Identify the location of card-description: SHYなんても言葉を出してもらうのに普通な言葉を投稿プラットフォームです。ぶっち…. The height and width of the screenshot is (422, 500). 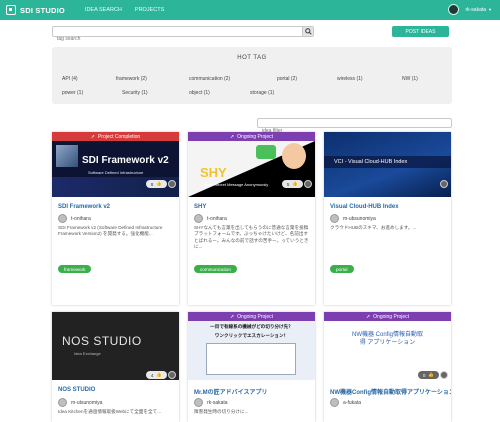
(251, 237).